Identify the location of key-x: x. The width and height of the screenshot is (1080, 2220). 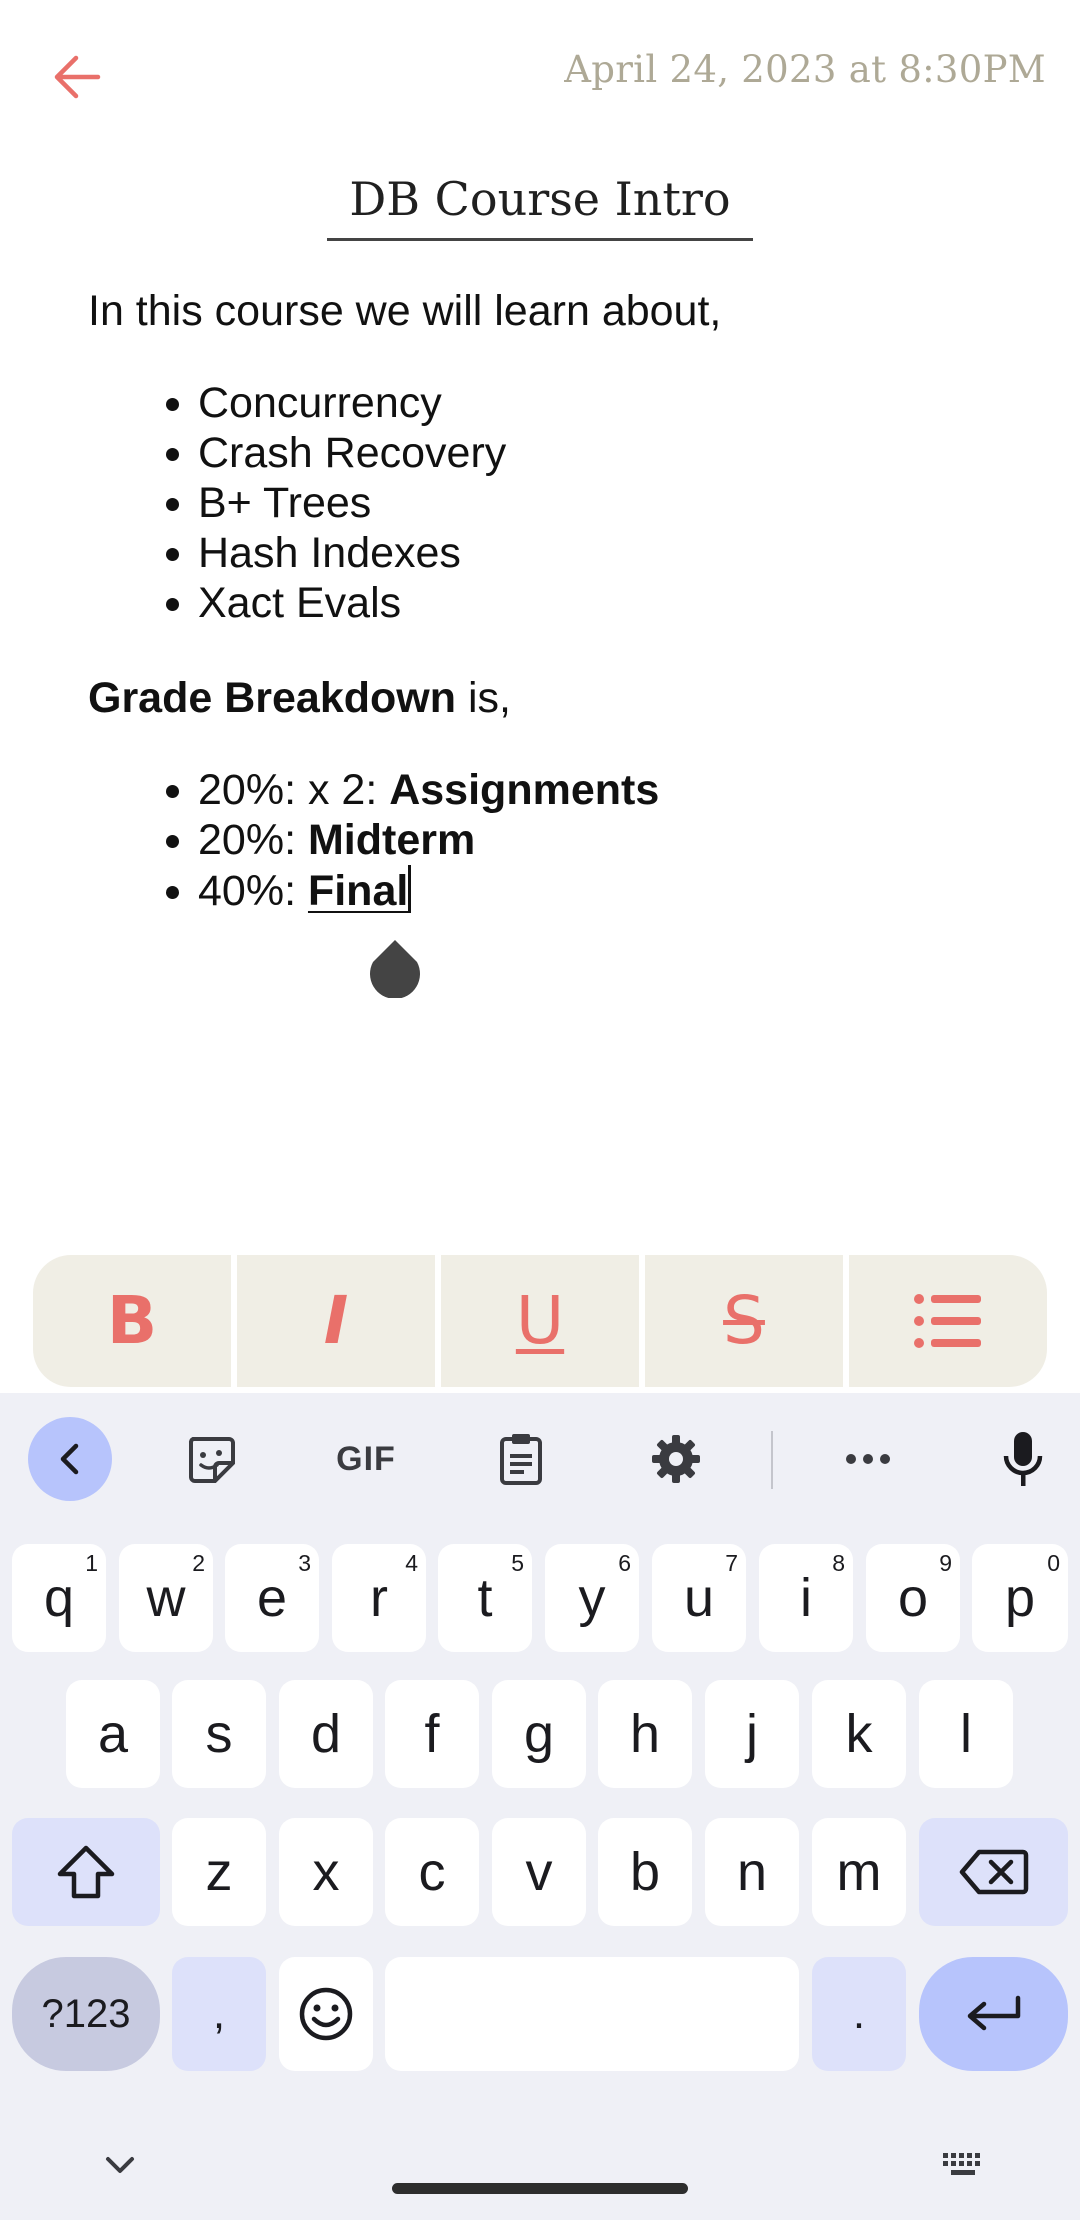
(326, 1872).